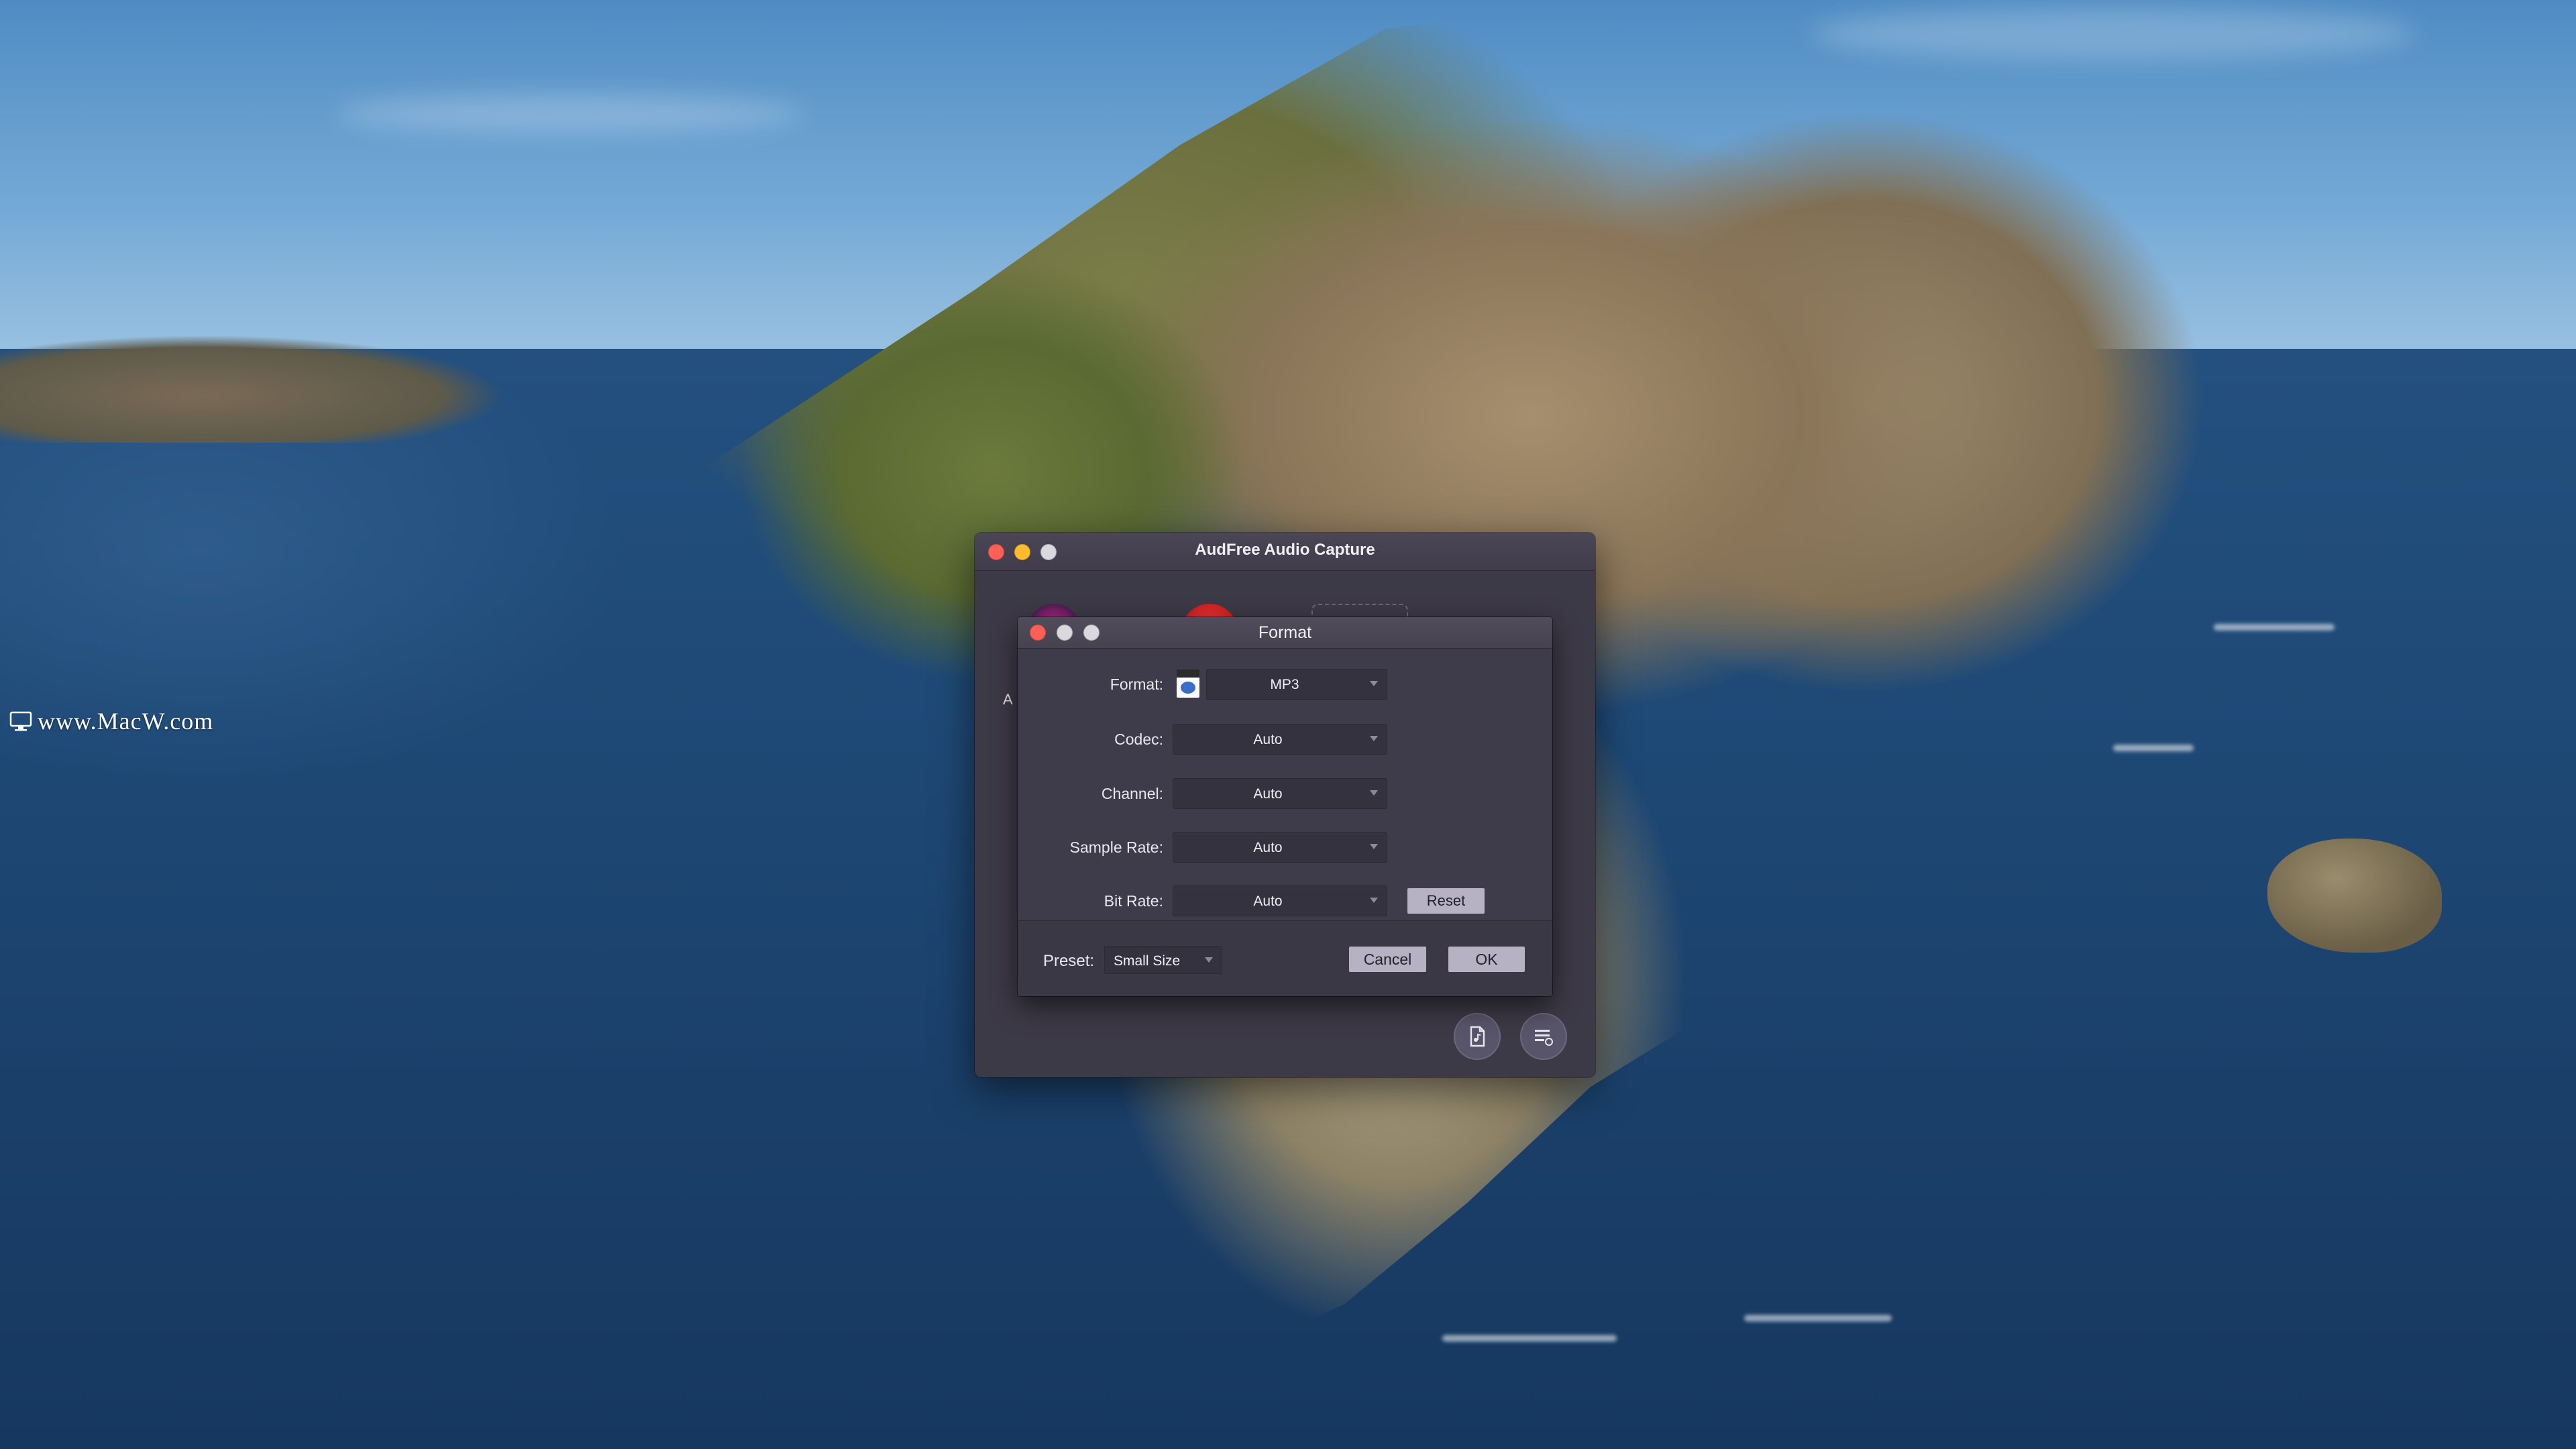 The image size is (2576, 1449). Describe the element at coordinates (402, 369) in the screenshot. I see `wallpaper-far-ridge` at that location.